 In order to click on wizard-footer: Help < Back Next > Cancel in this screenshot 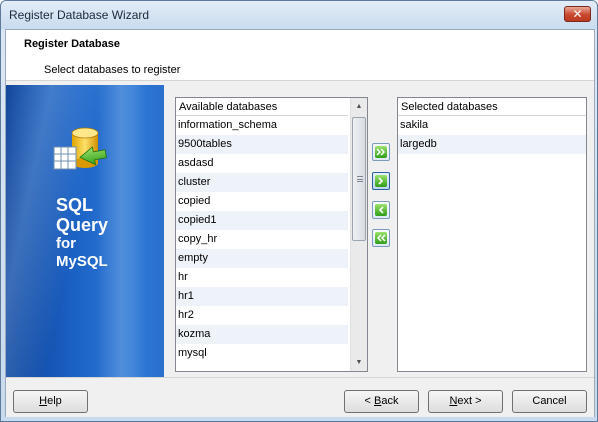, I will do `click(300, 397)`.